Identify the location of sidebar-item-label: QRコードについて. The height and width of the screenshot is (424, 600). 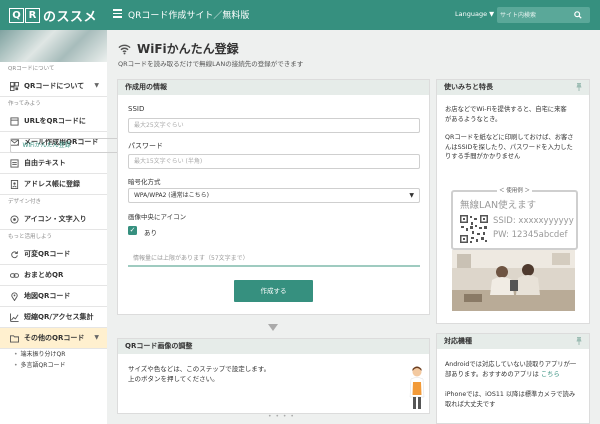
(54, 86).